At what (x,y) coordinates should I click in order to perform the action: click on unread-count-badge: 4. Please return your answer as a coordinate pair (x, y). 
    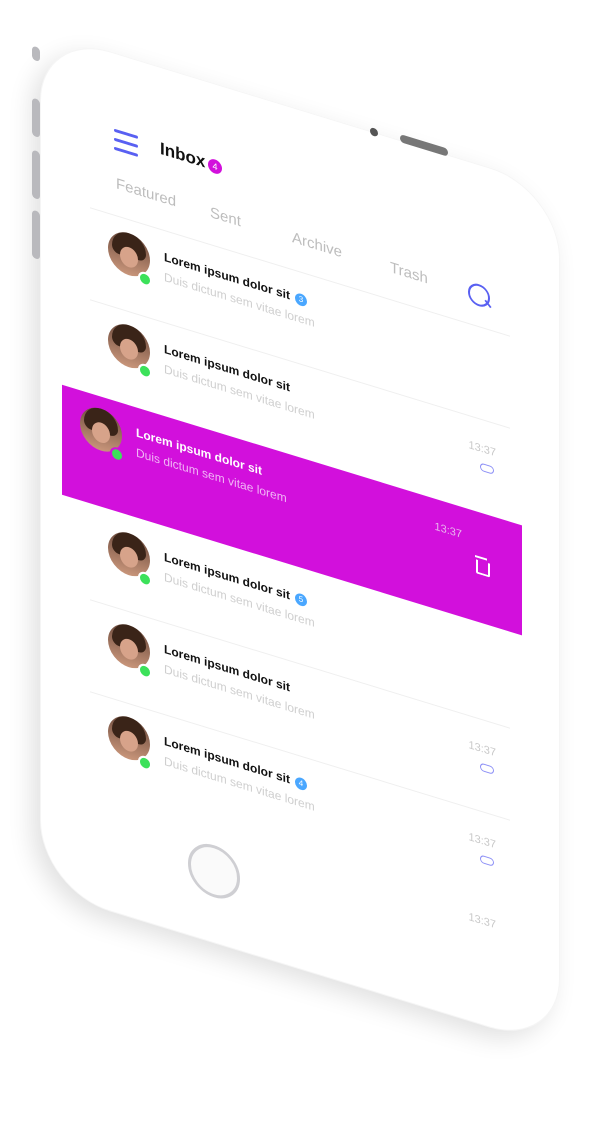
    Looking at the image, I should click on (215, 166).